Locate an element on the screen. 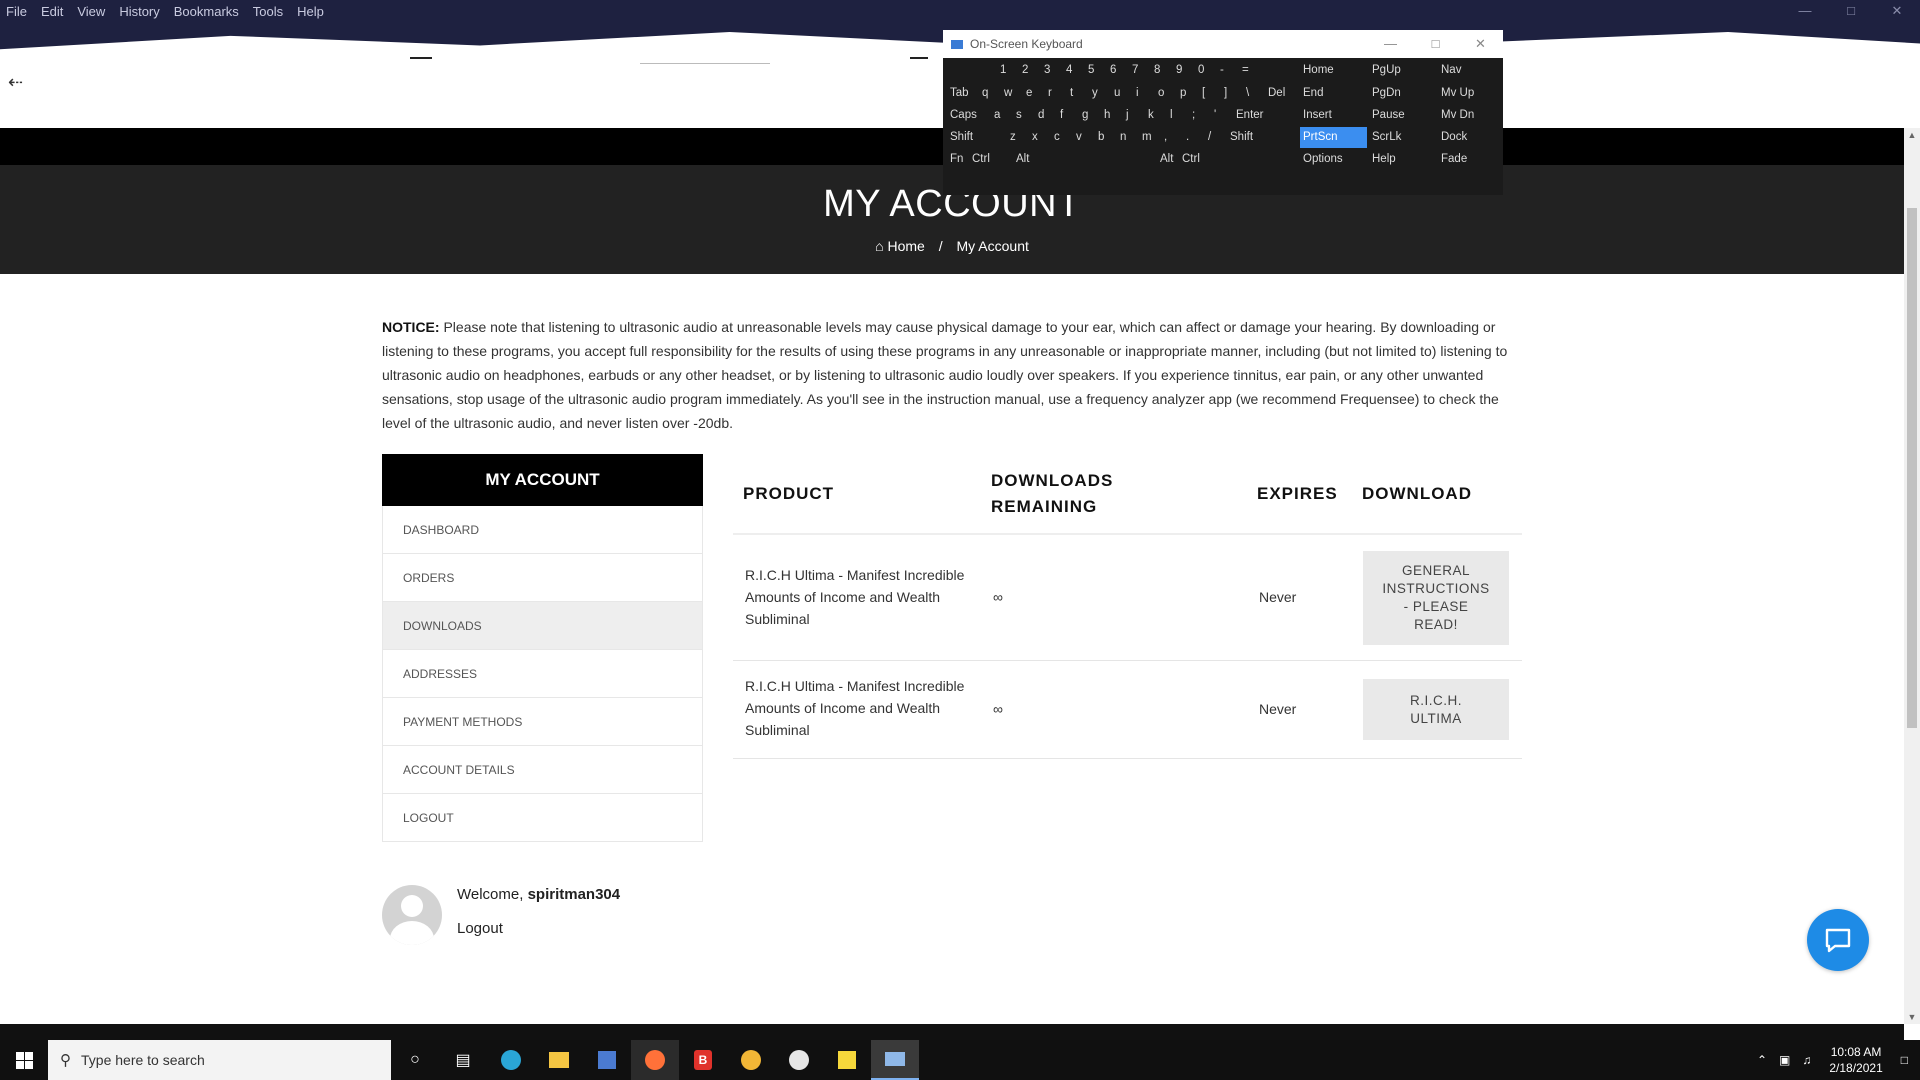  osk-key: , is located at coordinates (1172, 137).